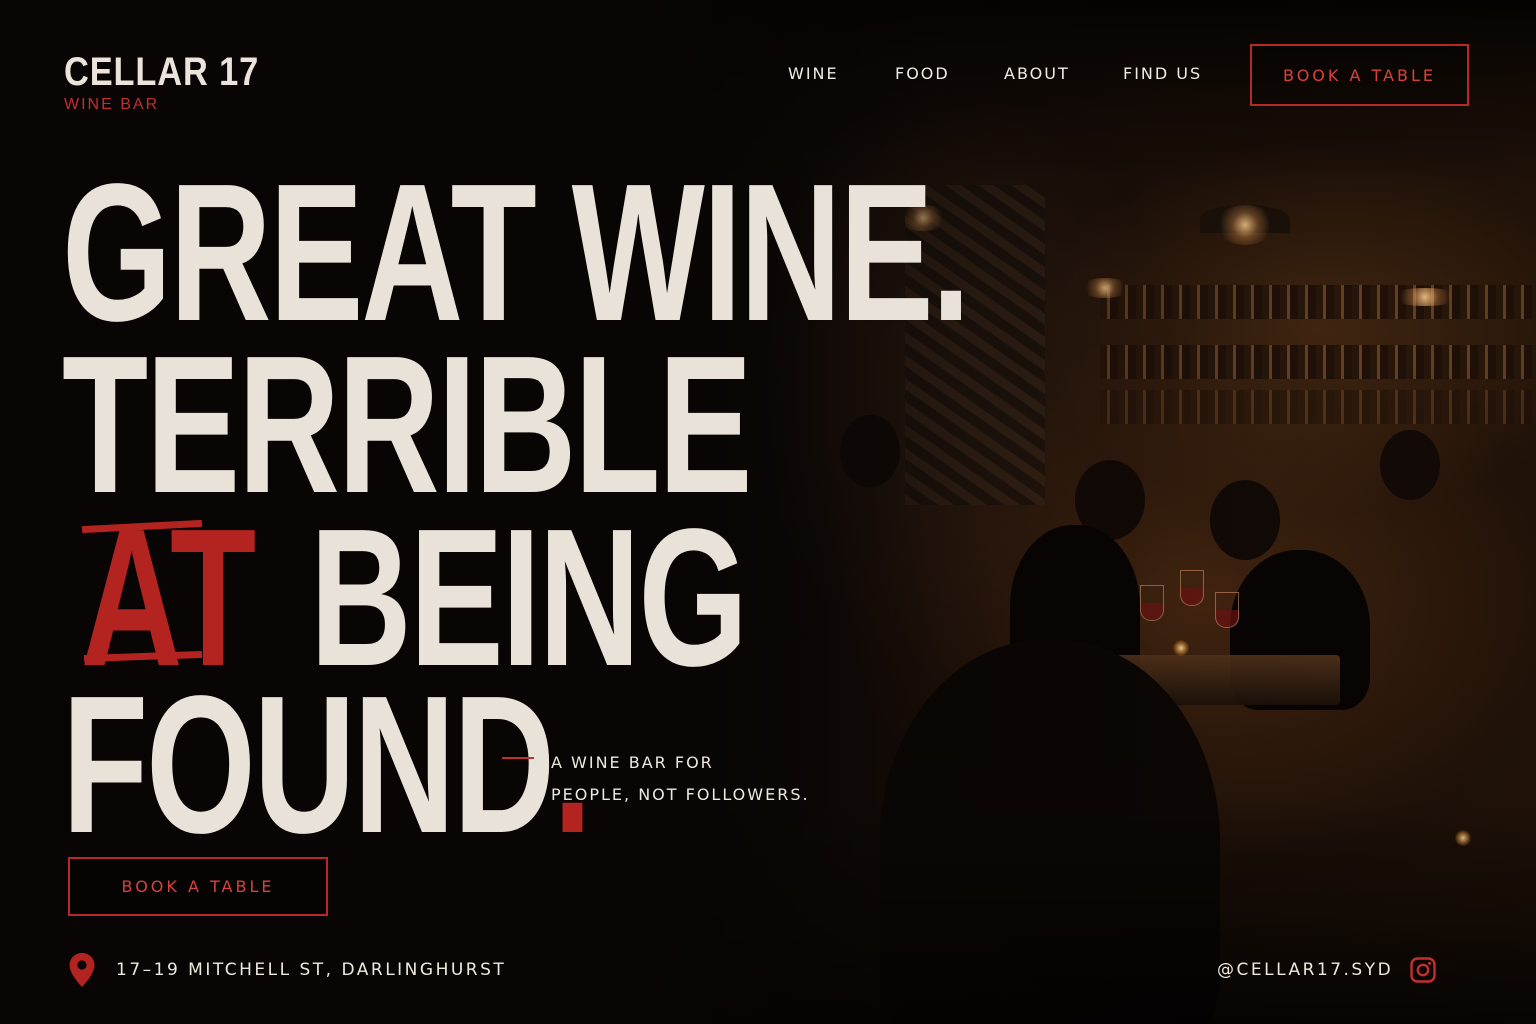  I want to click on brand-name: CELLAR 17, so click(162, 72).